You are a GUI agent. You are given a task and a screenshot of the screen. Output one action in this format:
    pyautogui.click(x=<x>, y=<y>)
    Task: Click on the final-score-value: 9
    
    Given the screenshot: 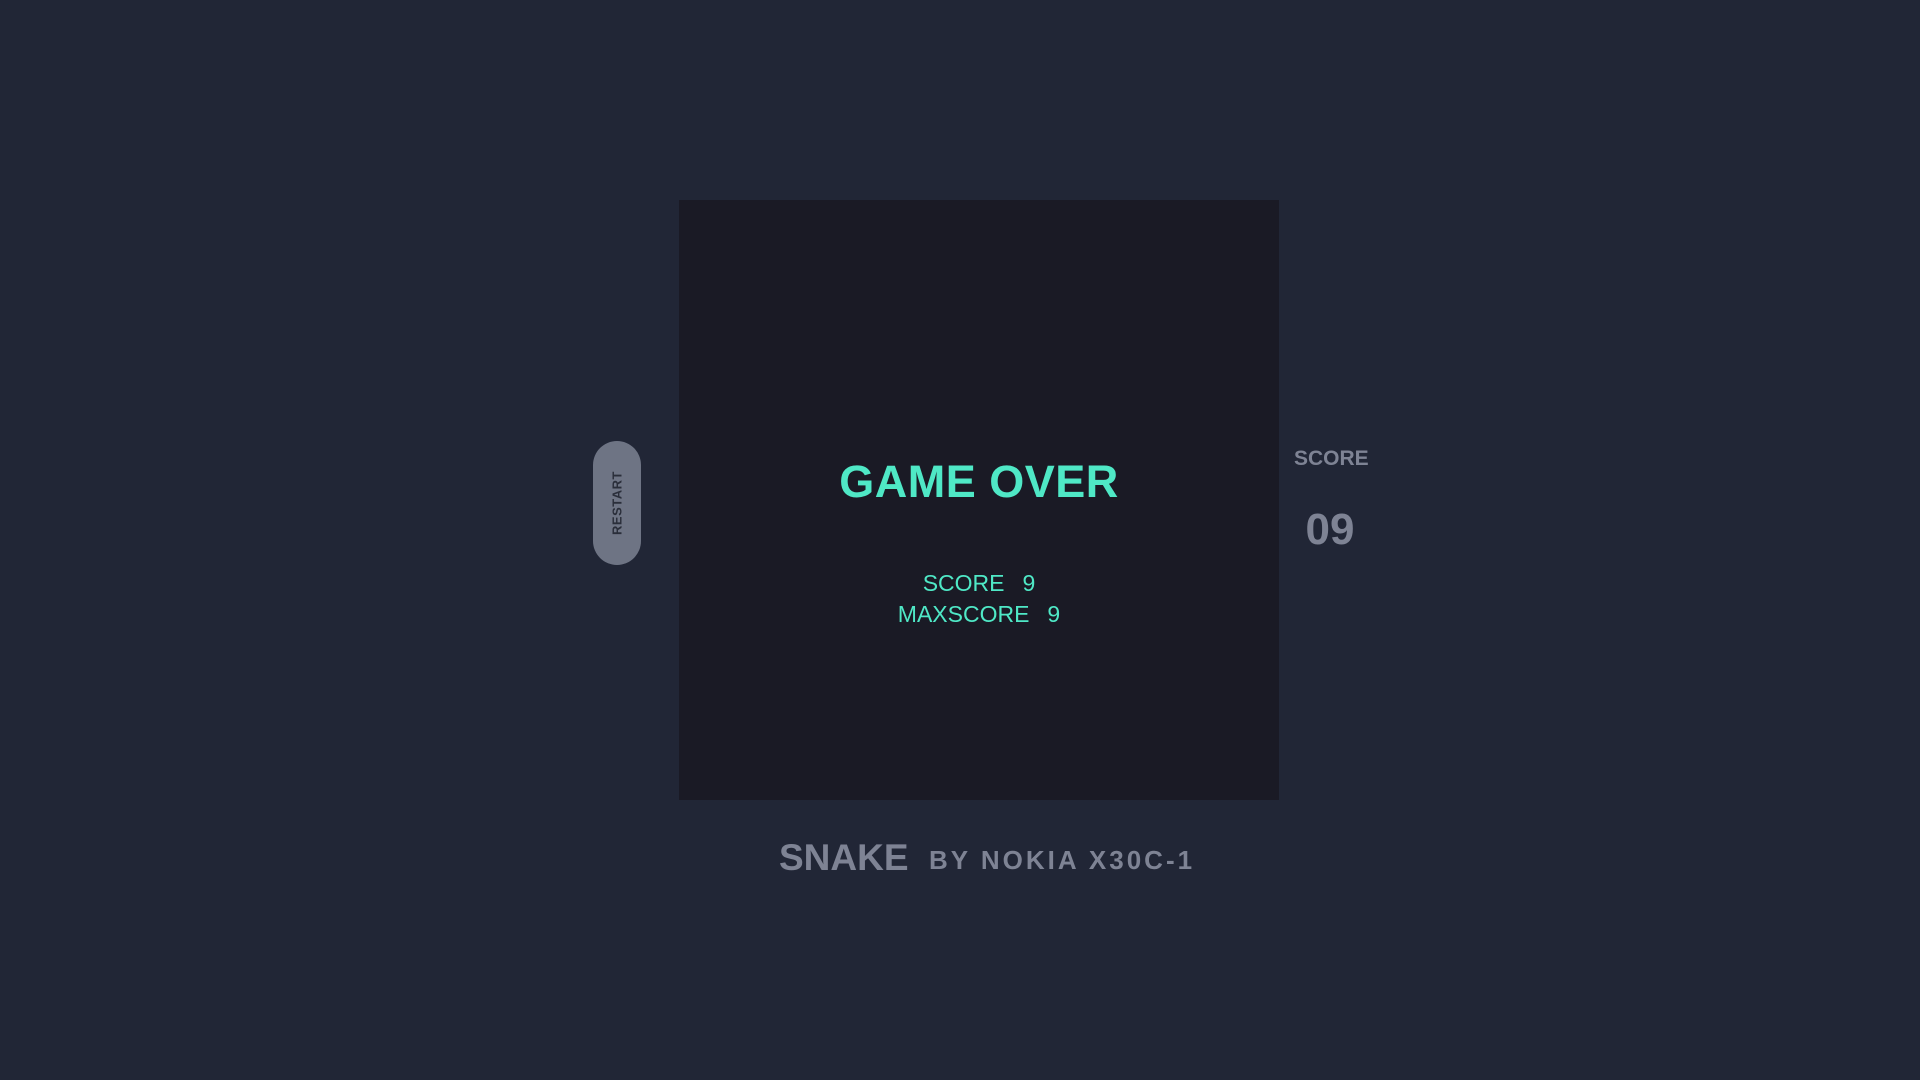 What is the action you would take?
    pyautogui.click(x=1029, y=583)
    